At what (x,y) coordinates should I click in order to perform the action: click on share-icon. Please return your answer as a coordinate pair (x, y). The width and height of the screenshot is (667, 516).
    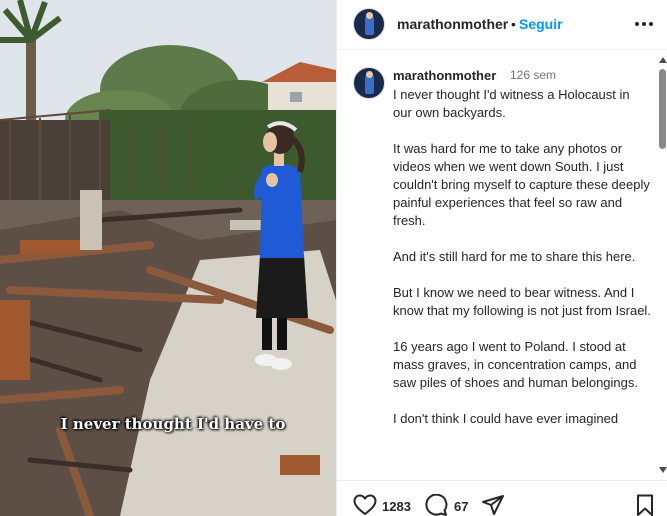
    Looking at the image, I should click on (493, 505).